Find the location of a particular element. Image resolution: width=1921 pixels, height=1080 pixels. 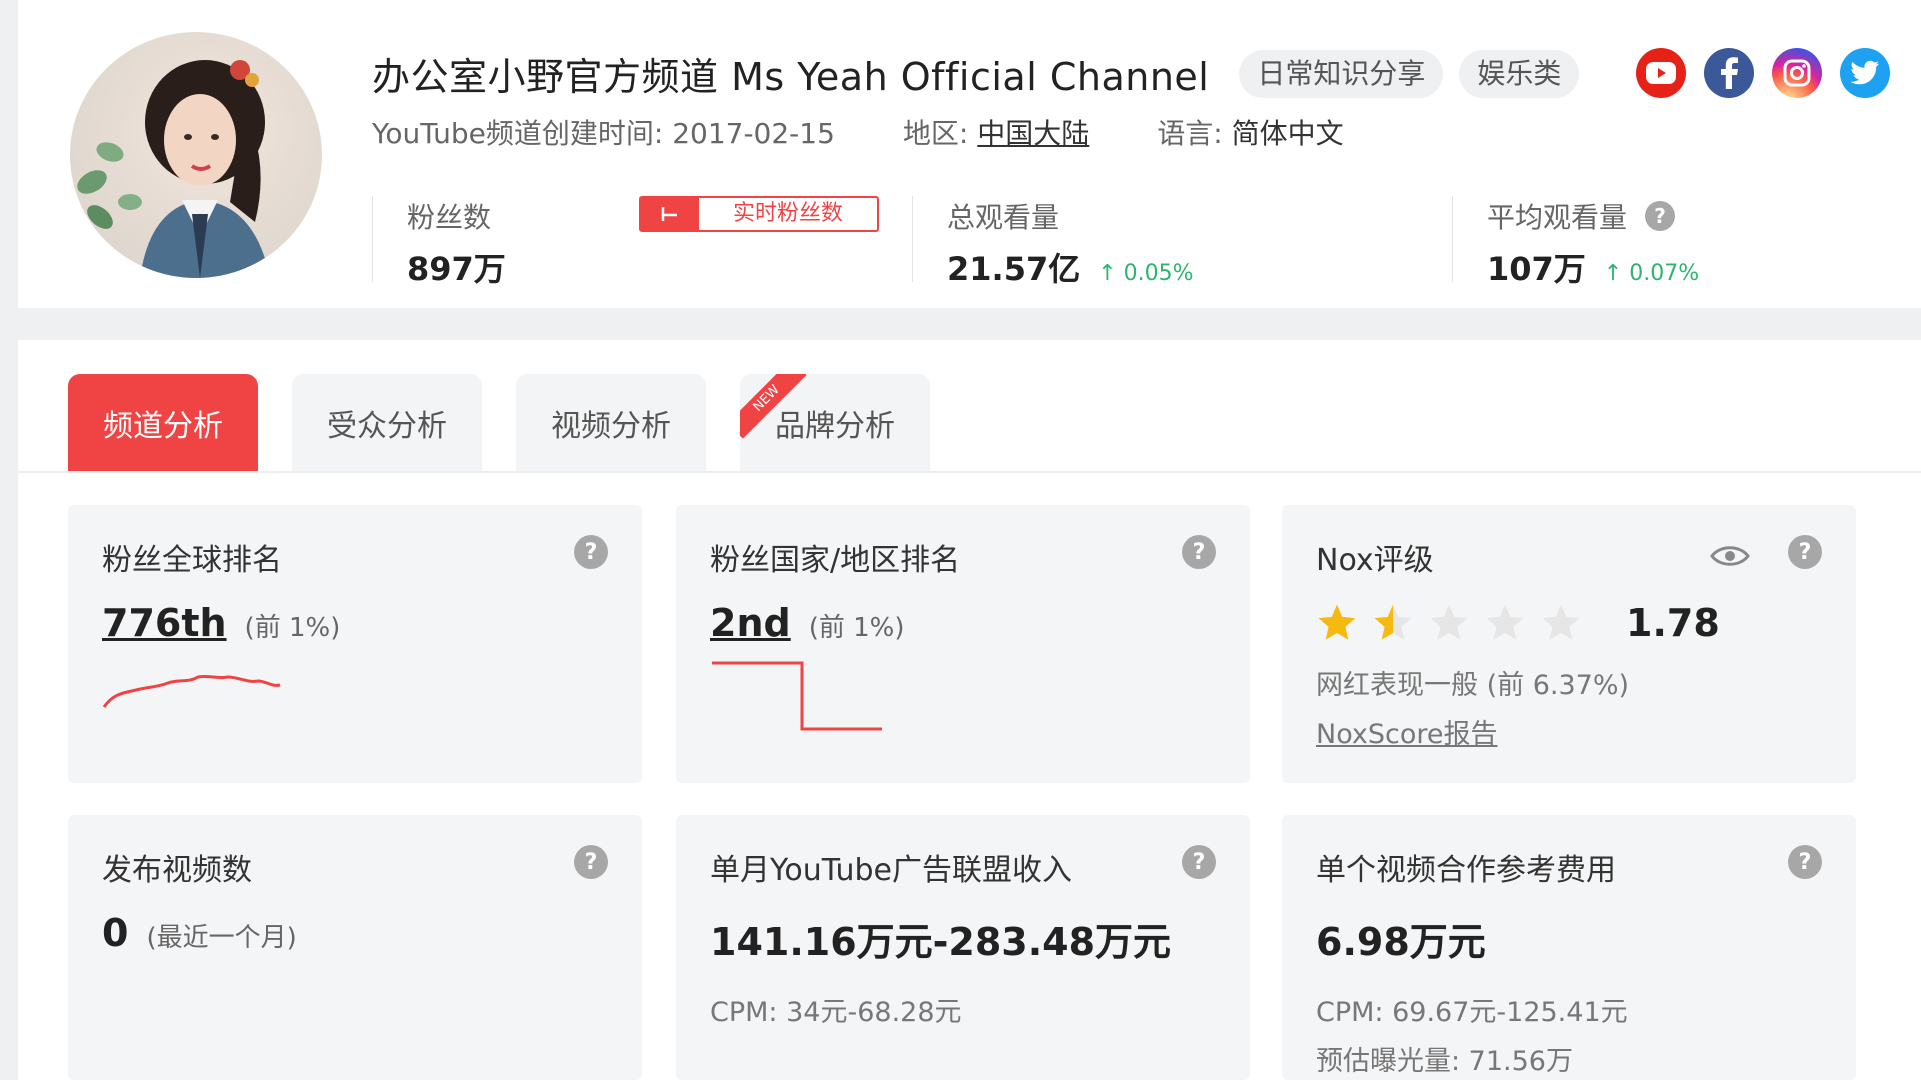

eye-icon is located at coordinates (1730, 558).